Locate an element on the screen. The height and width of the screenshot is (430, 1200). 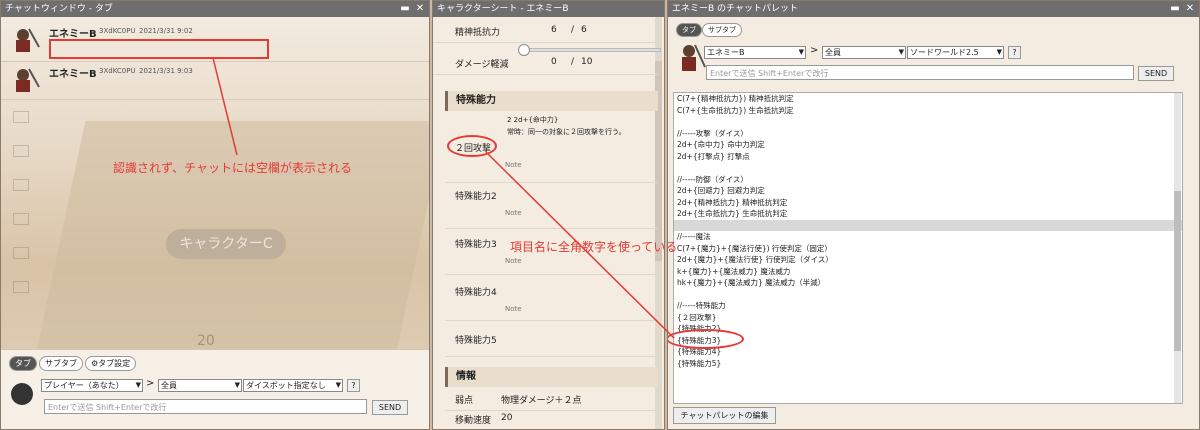
palette-tab-tab: タブ is located at coordinates (689, 30).